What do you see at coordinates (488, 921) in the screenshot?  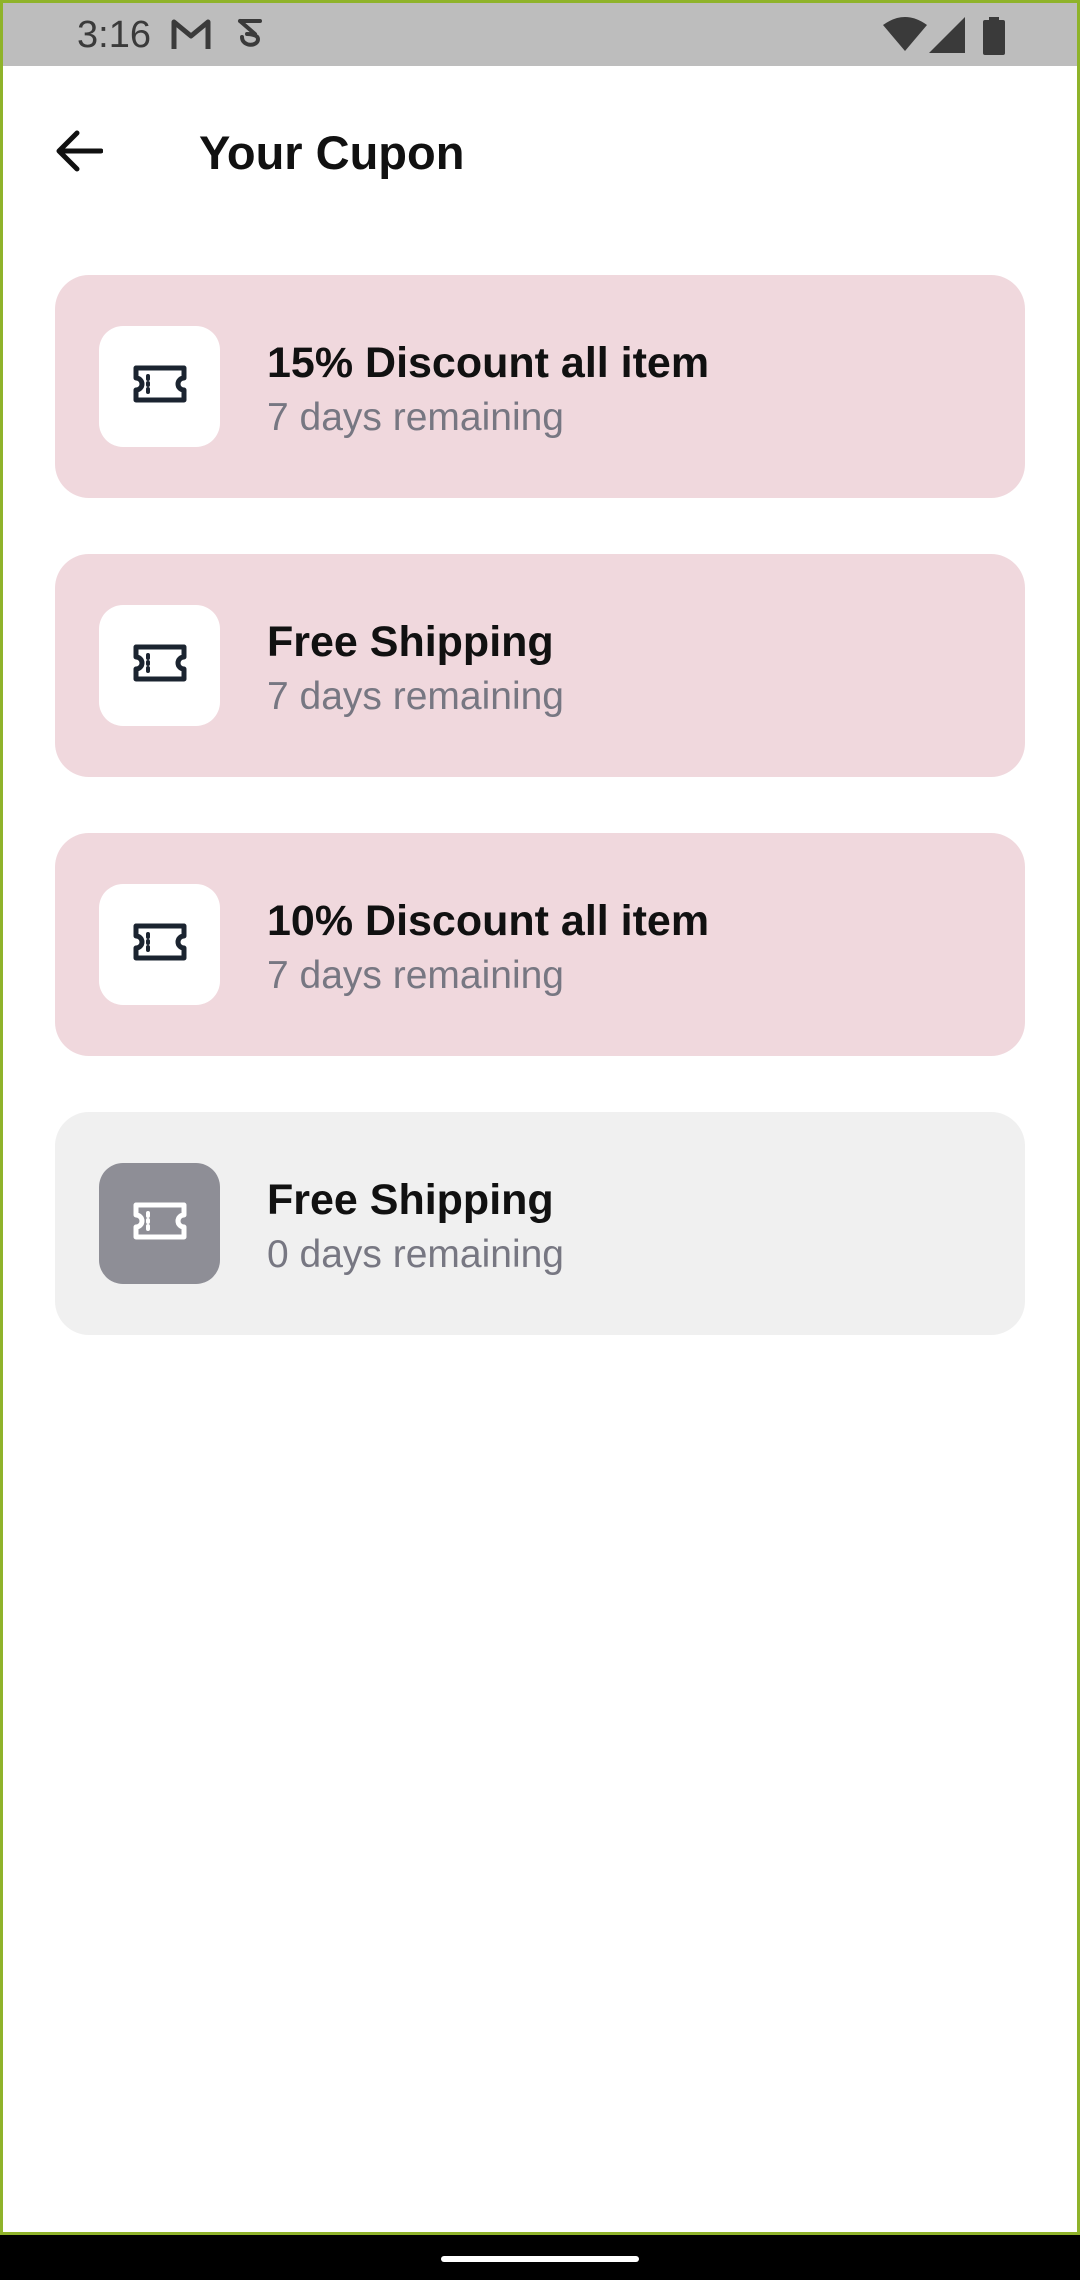 I see `coupon-title: 10% Discount all item` at bounding box center [488, 921].